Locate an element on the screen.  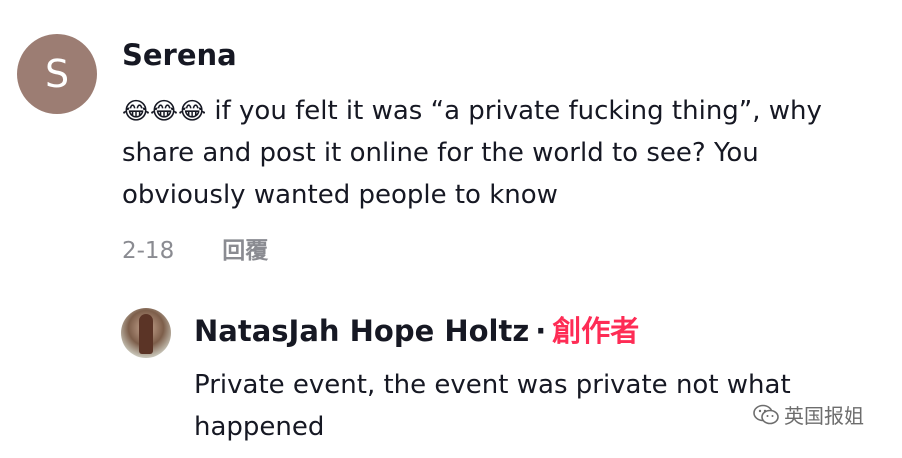
wechat-icon is located at coordinates (766, 414).